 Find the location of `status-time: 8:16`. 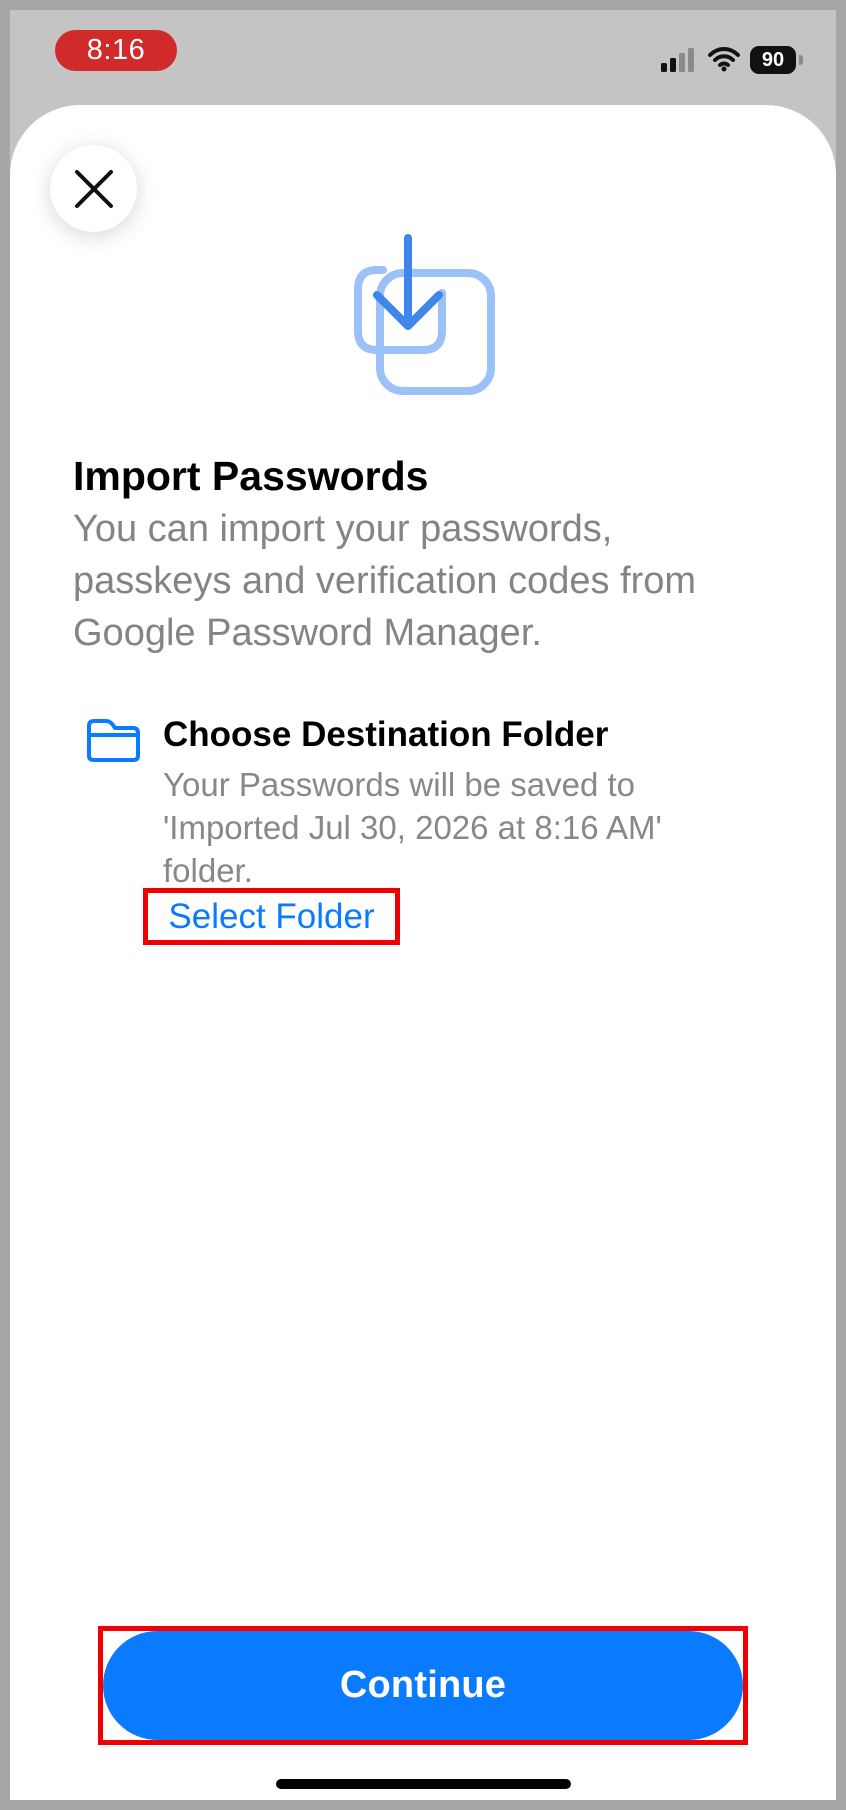

status-time: 8:16 is located at coordinates (116, 50).